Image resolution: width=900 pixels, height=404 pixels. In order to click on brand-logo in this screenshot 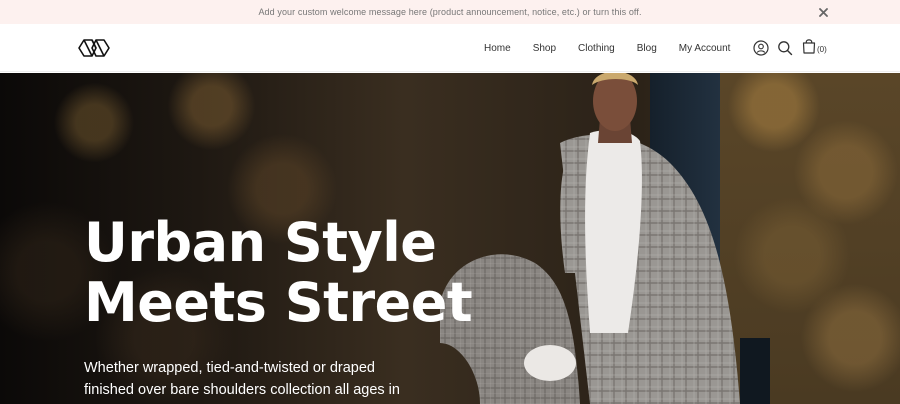, I will do `click(94, 48)`.